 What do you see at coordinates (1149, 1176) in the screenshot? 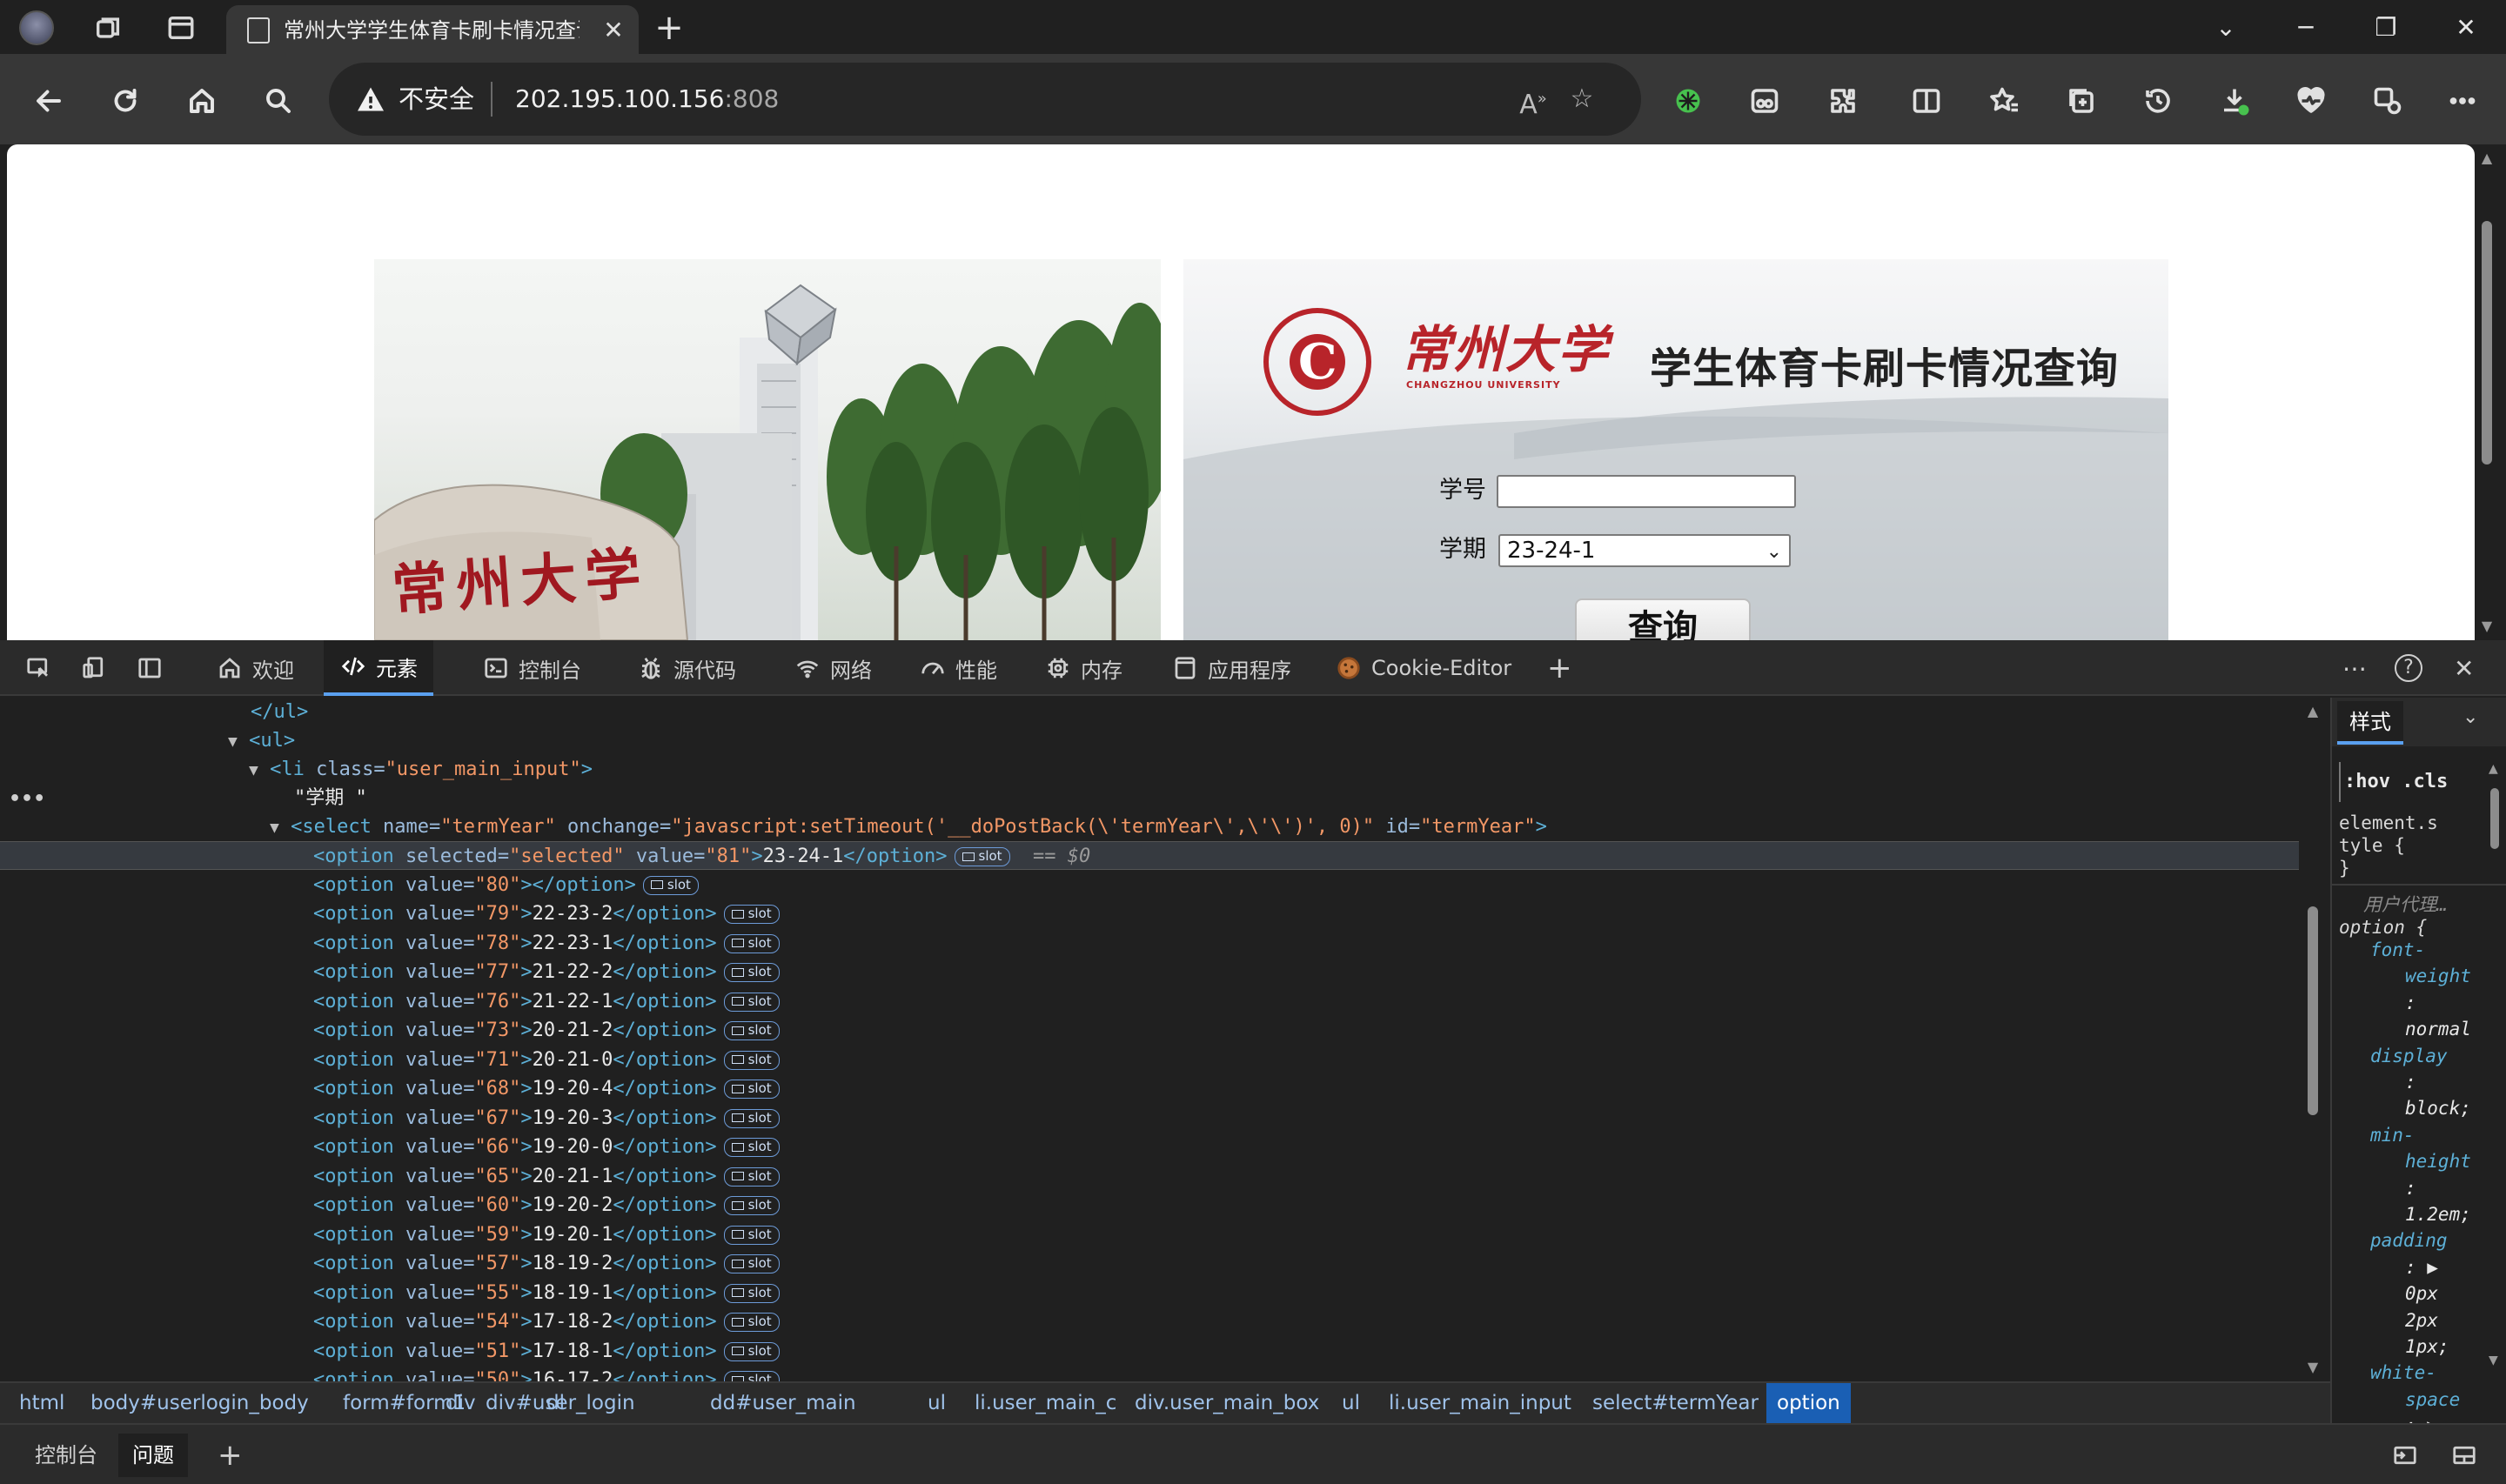
I see `dom-line-option: <option value="65">20-21-1</option> slot` at bounding box center [1149, 1176].